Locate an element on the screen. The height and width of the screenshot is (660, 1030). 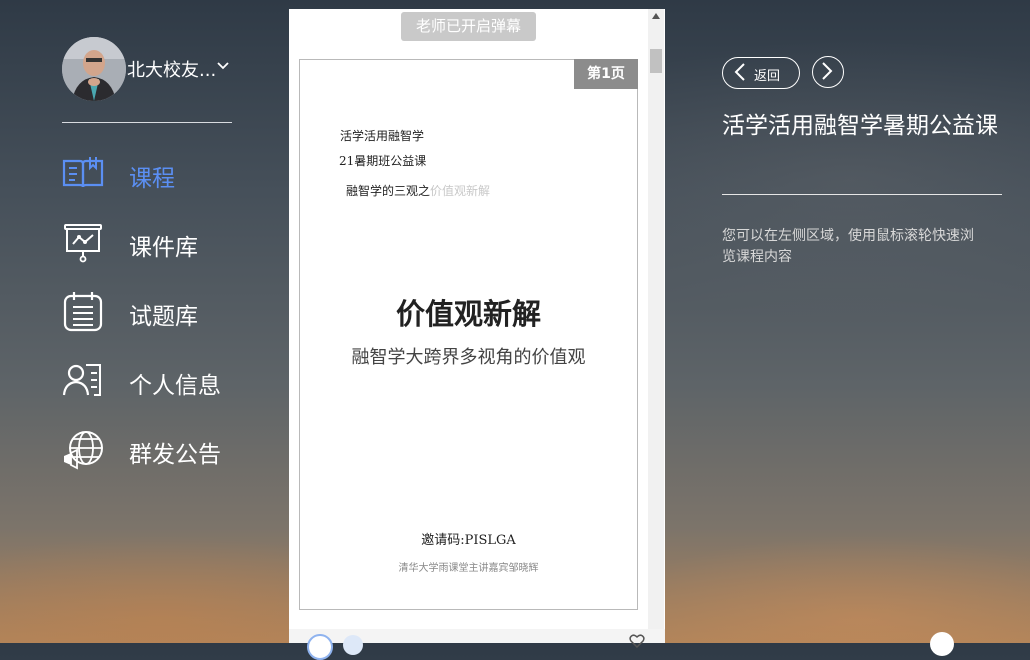
presentation-icon is located at coordinates (83, 243).